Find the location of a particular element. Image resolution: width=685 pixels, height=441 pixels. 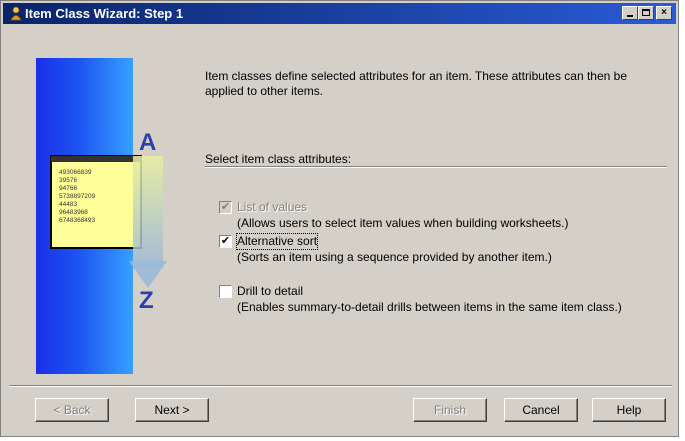

list-line: 493066839 is located at coordinates (75, 172).